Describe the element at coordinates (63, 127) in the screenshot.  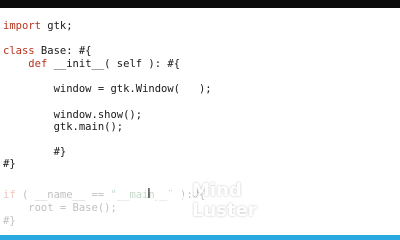
I see `code-line-6: gtk.main();` at that location.